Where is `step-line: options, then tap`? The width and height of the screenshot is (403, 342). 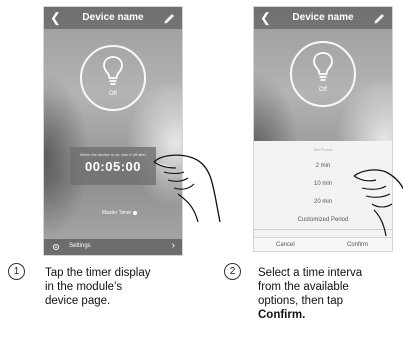
step-line: options, then tap is located at coordinates (301, 301).